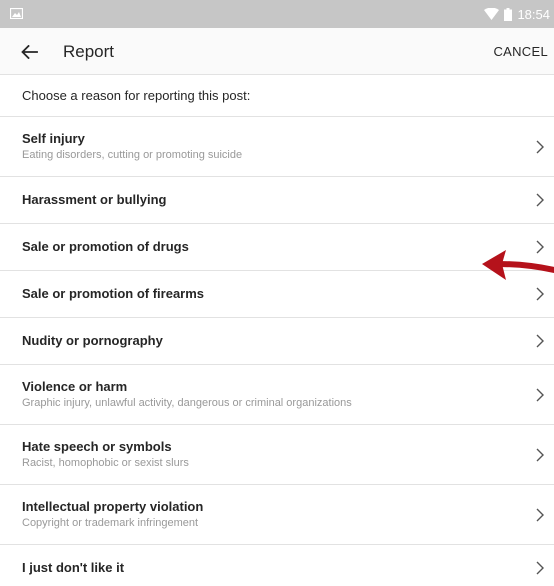  What do you see at coordinates (110, 523) in the screenshot?
I see `reason-description: Copyright or trademark infringement` at bounding box center [110, 523].